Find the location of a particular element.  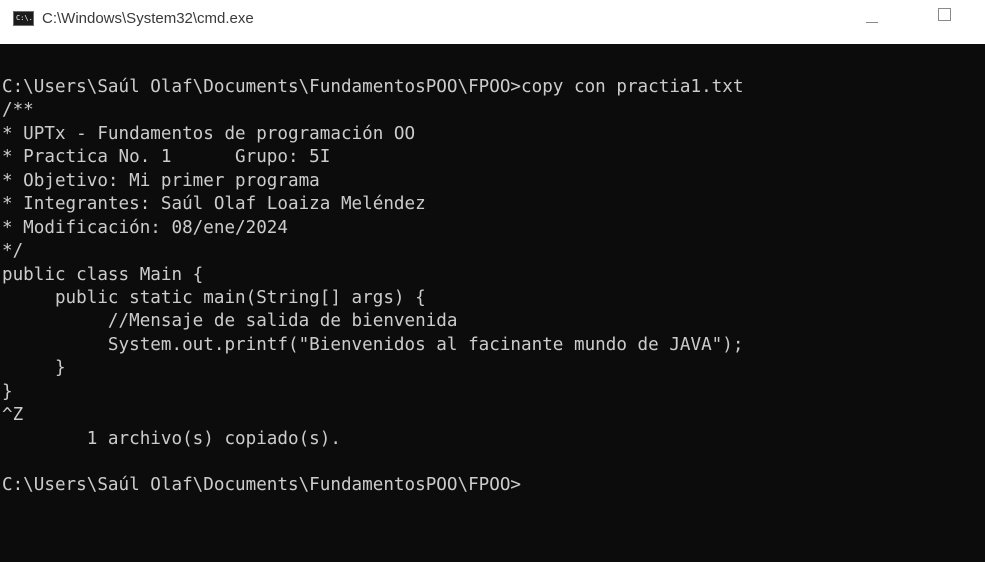

console-line: public class Main { is located at coordinates (103, 274).